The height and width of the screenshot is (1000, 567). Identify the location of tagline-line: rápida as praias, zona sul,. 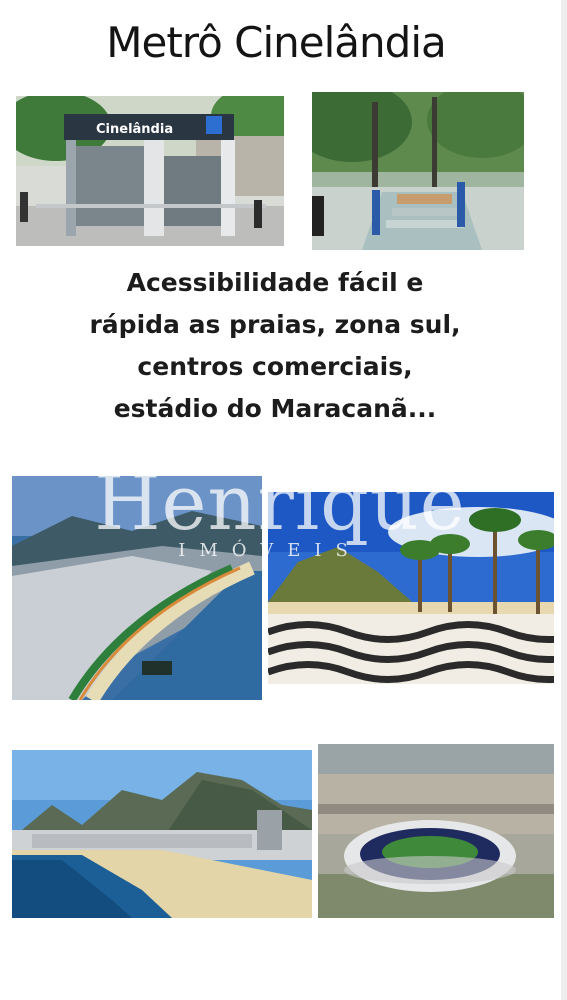
(275, 324).